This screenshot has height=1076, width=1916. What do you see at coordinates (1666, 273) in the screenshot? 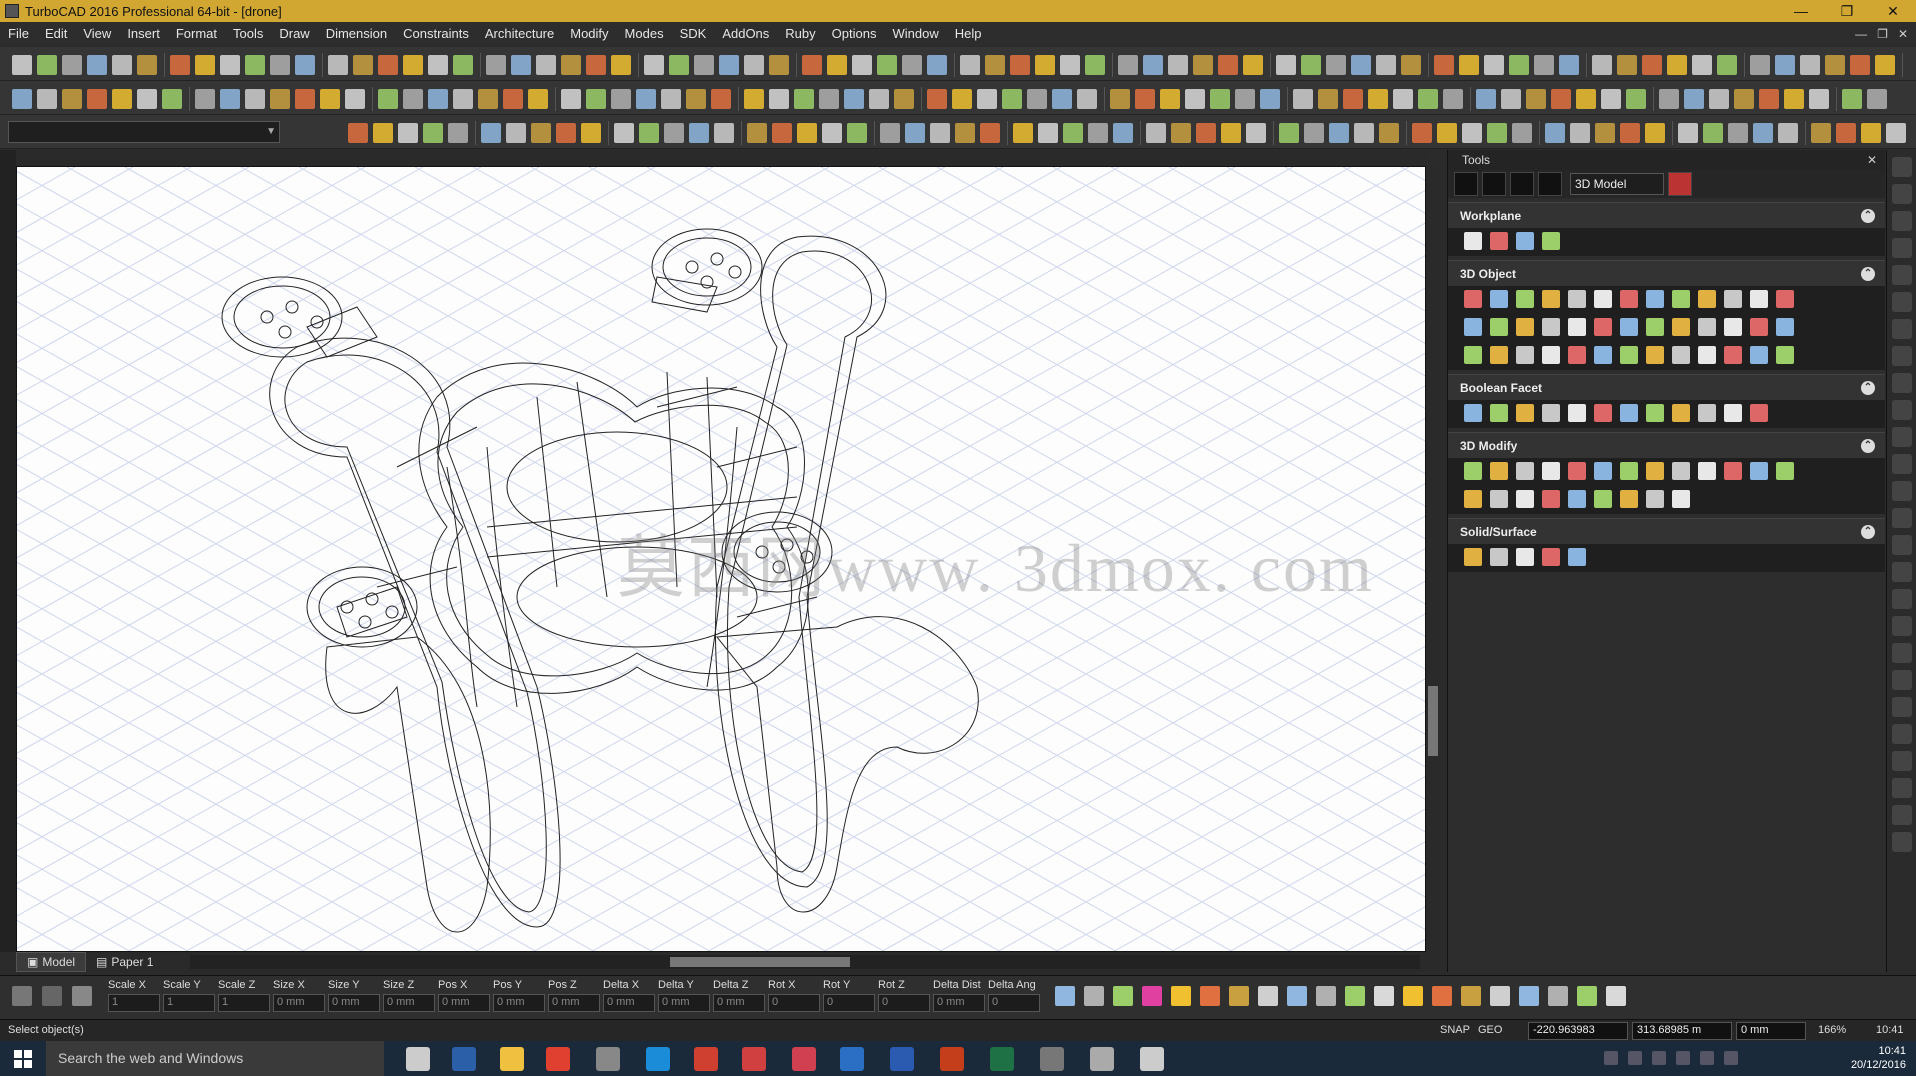
I see `section-header: 3D Object ⌃` at bounding box center [1666, 273].